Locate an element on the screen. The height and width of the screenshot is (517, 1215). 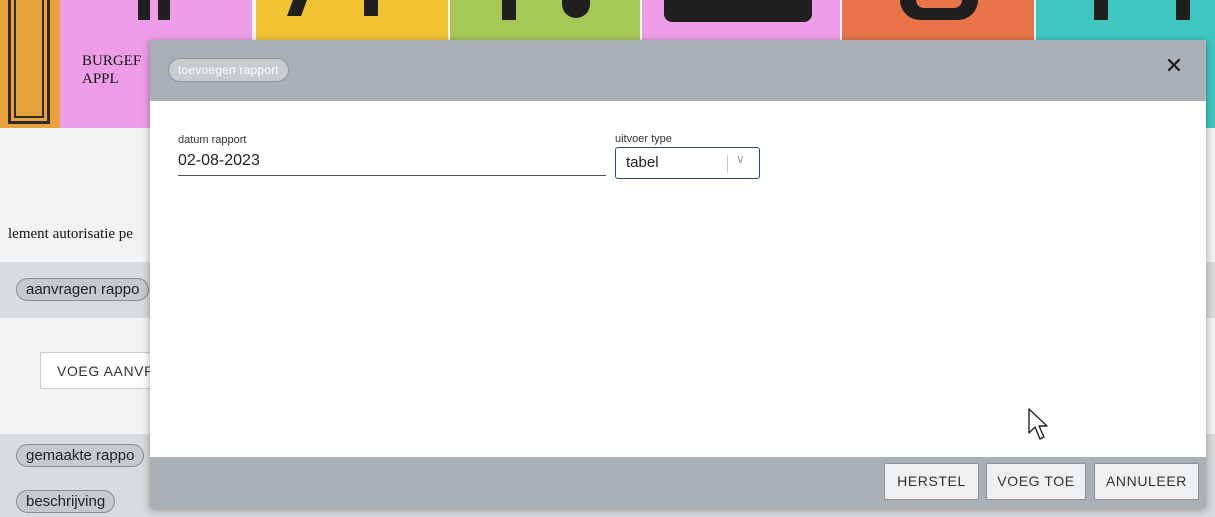
cancel-button: ANNULEER is located at coordinates (1146, 481).